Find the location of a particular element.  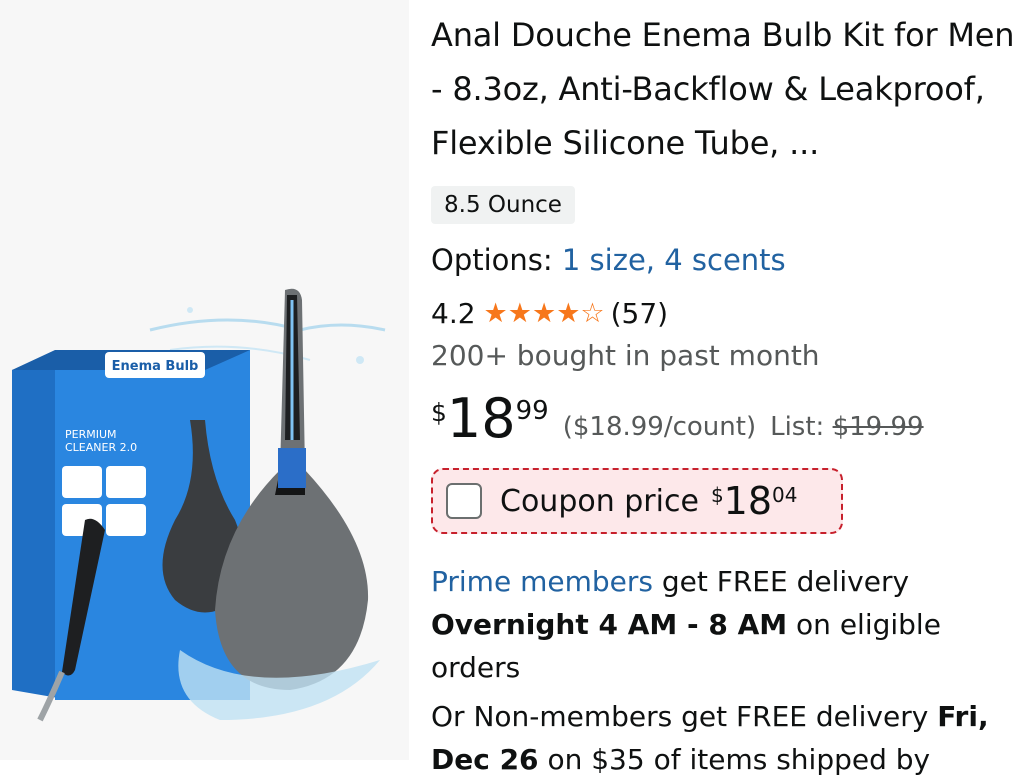

price-fraction: 99 is located at coordinates (532, 411).